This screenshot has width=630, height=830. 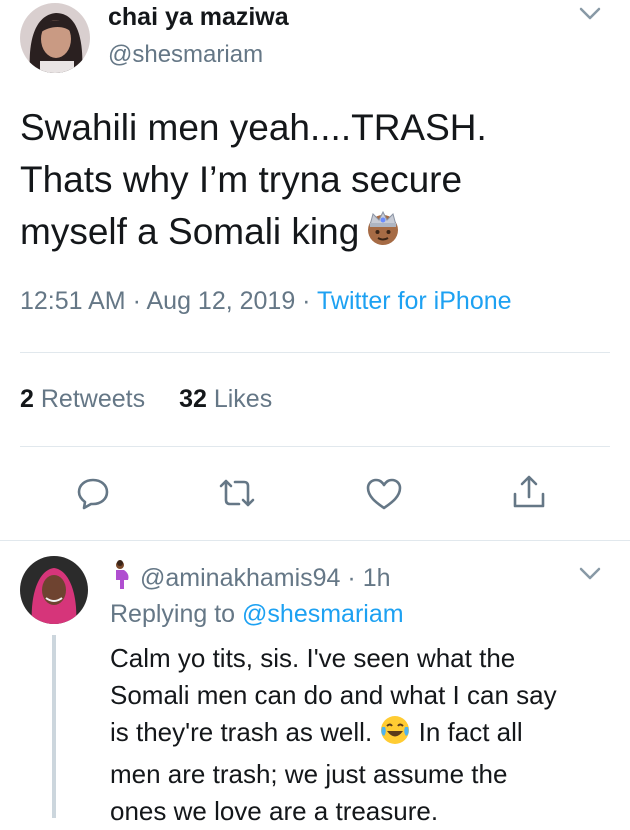 What do you see at coordinates (93, 399) in the screenshot?
I see `retweets-label: Retweets` at bounding box center [93, 399].